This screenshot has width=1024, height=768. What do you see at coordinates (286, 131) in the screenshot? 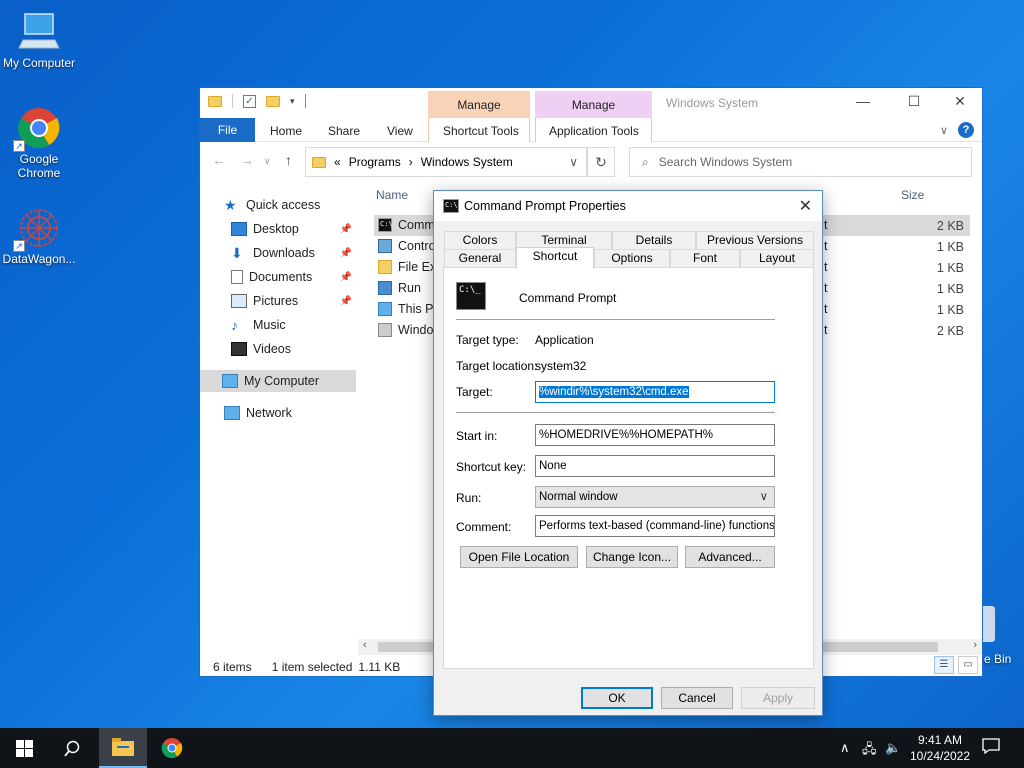
I see `tab-home: Home` at bounding box center [286, 131].